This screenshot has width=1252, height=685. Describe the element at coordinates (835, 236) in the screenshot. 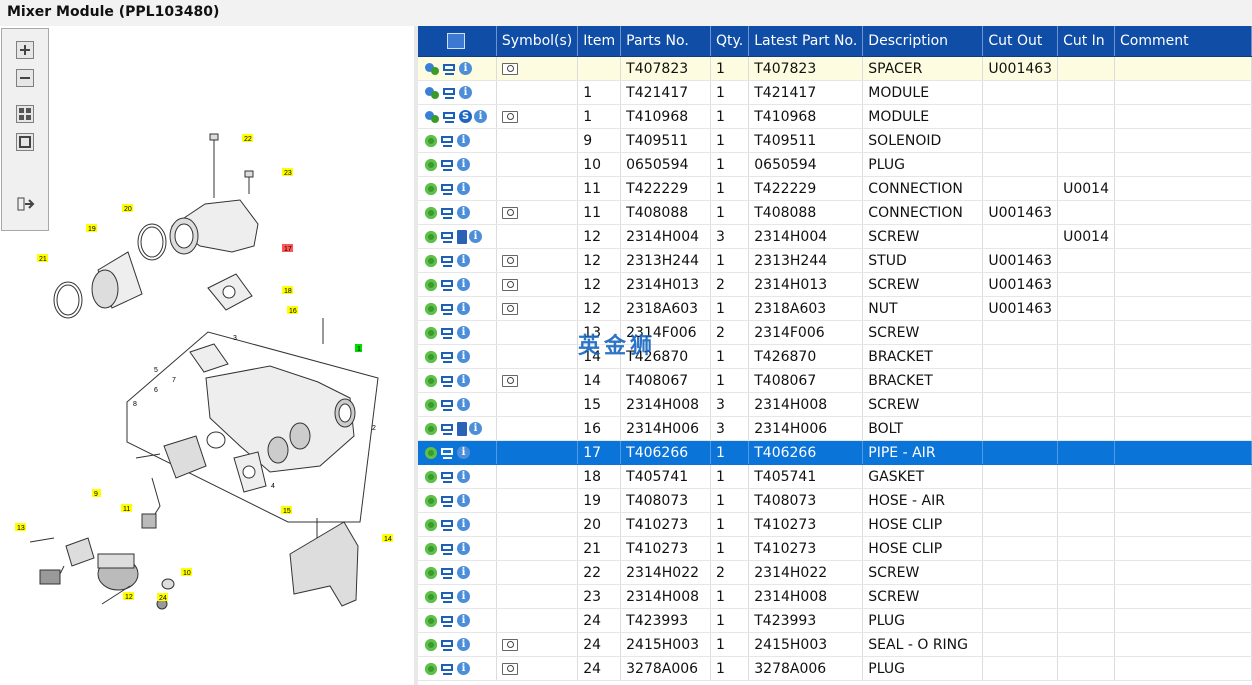

I see `table-row: i 12 2314H004 3 2314H004 SCREW U0014` at that location.